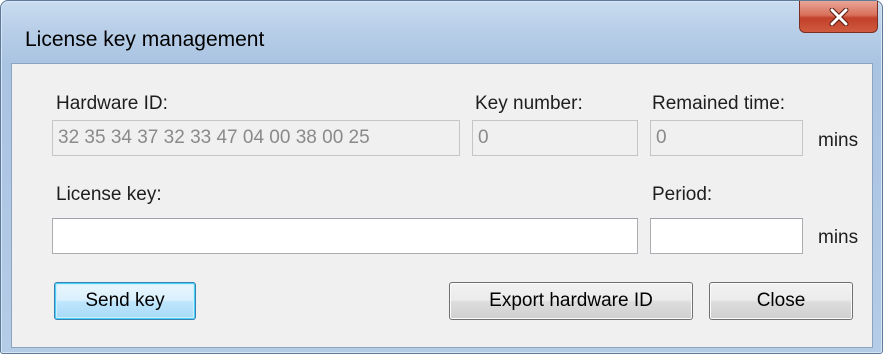 This screenshot has width=888, height=358. I want to click on send-key-button: Send key, so click(125, 301).